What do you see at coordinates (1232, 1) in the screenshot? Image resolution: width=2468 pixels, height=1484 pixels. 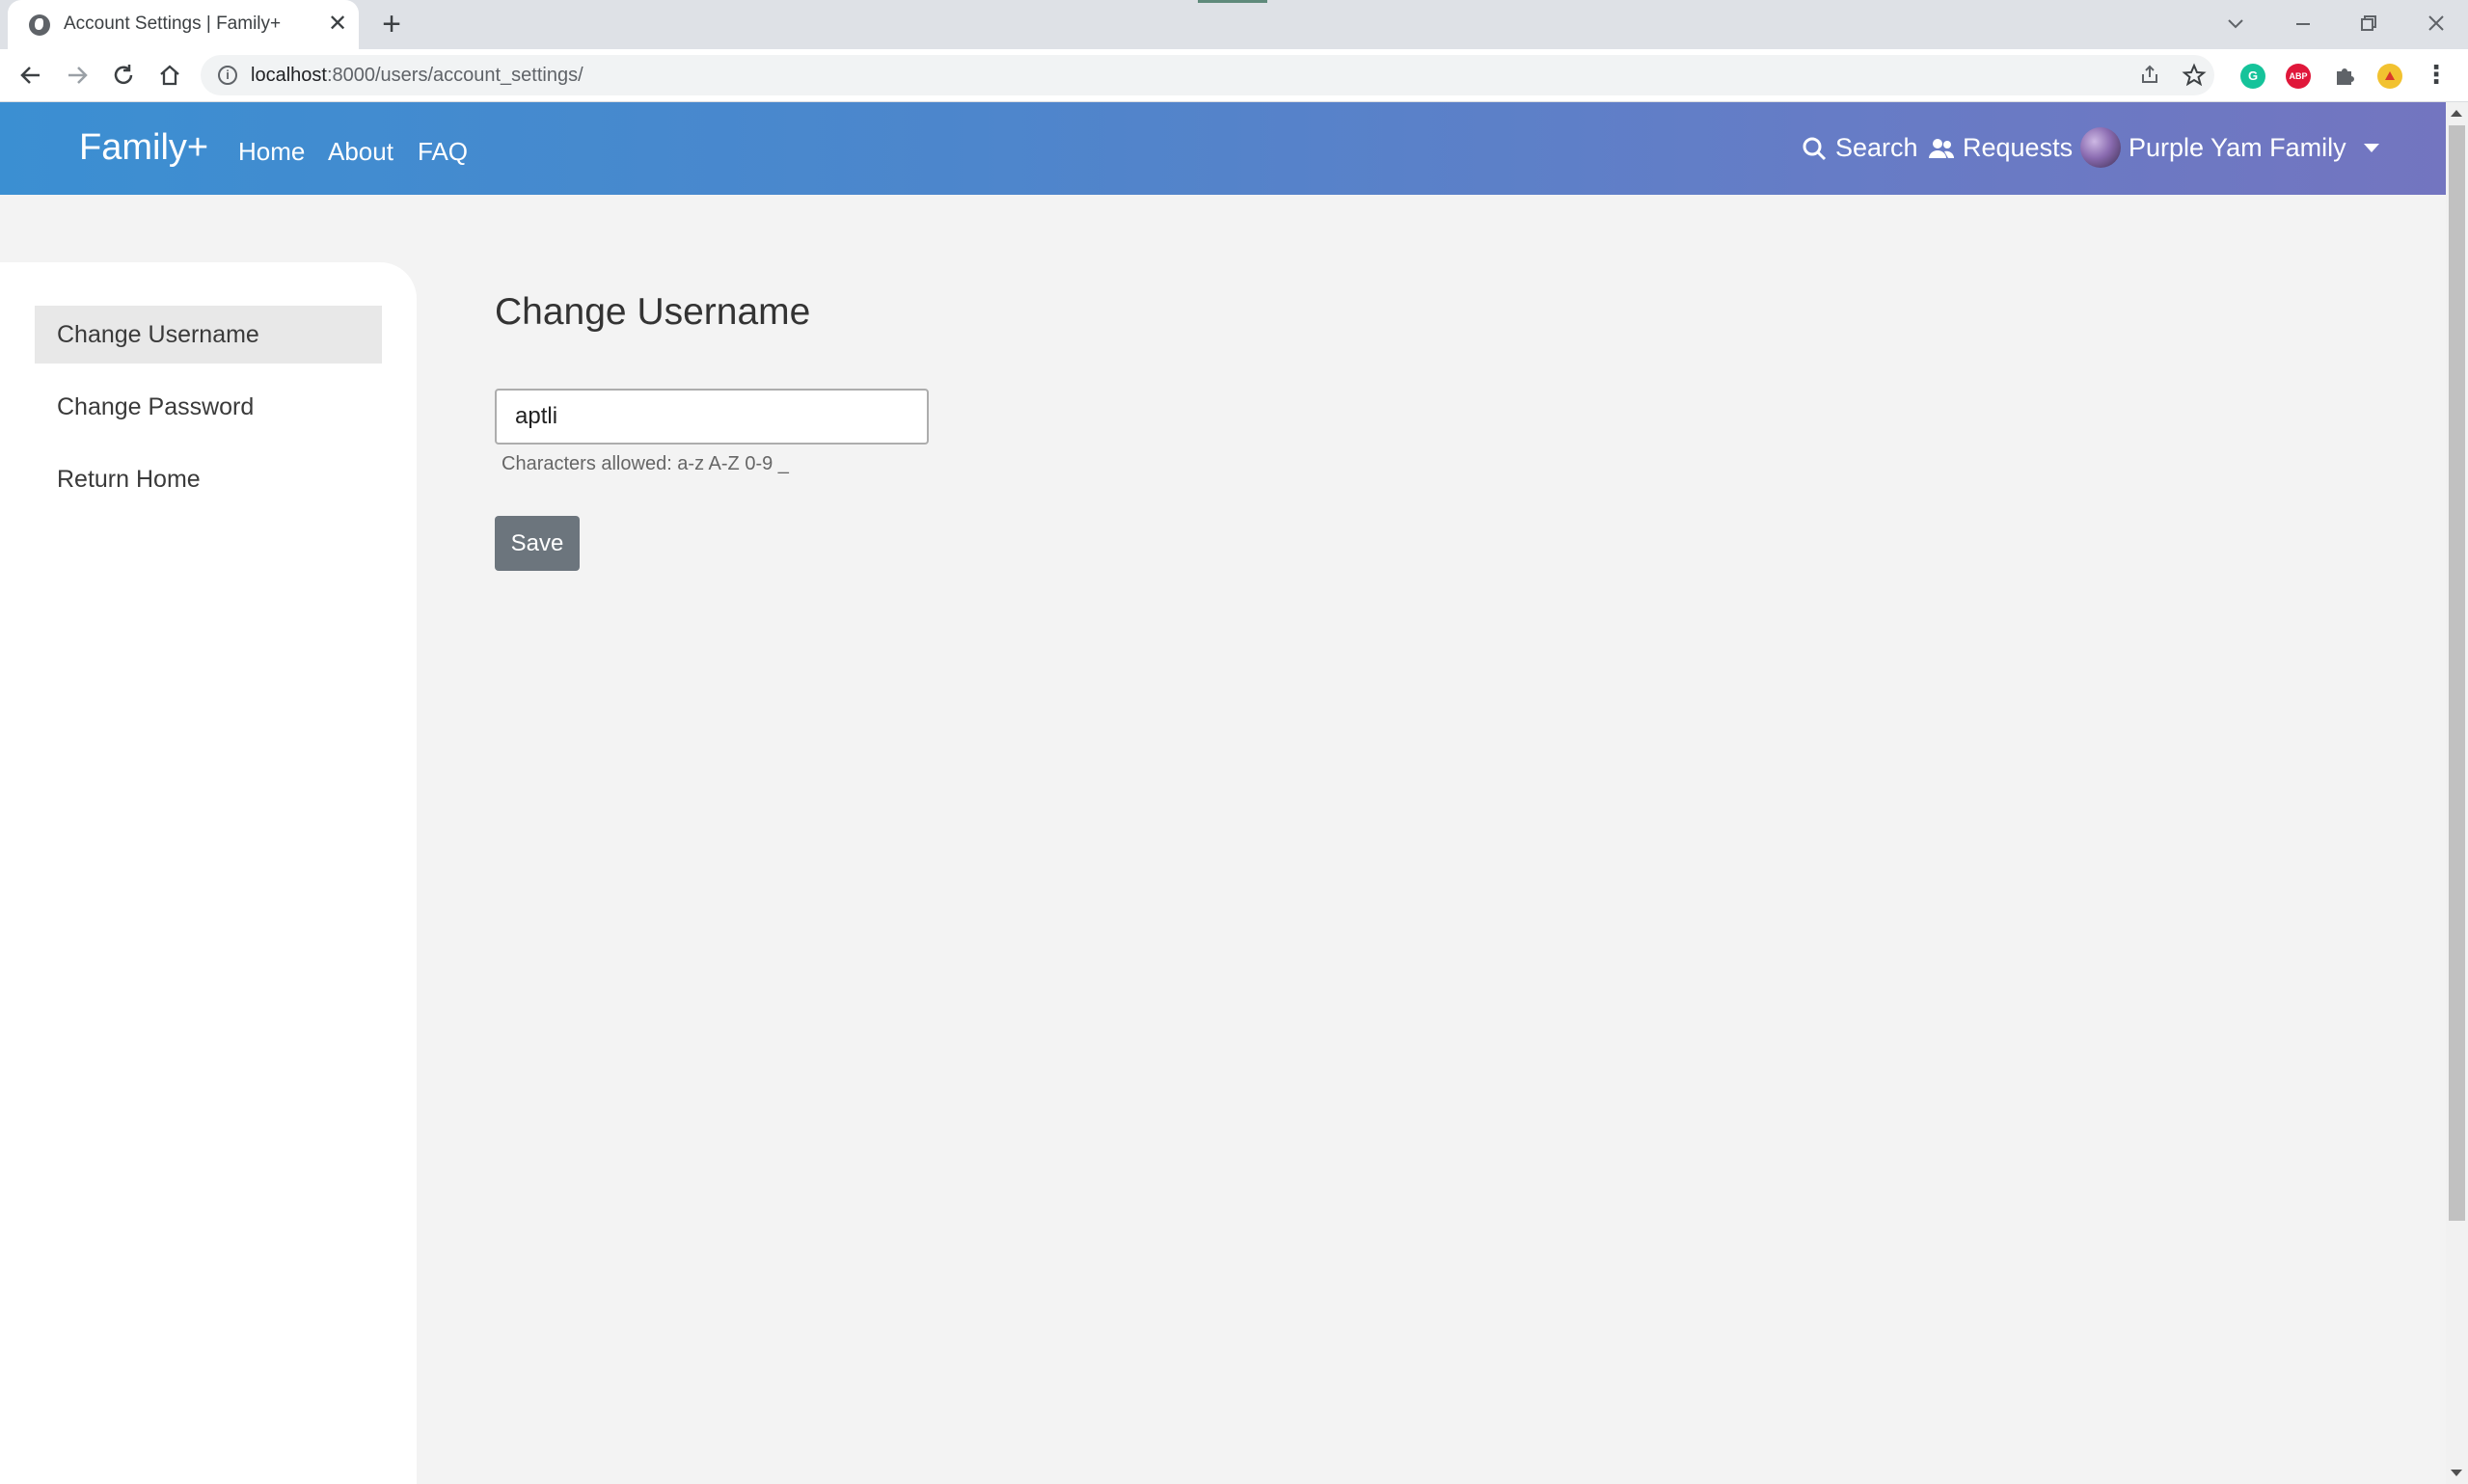 I see `tab-strip-indicator` at bounding box center [1232, 1].